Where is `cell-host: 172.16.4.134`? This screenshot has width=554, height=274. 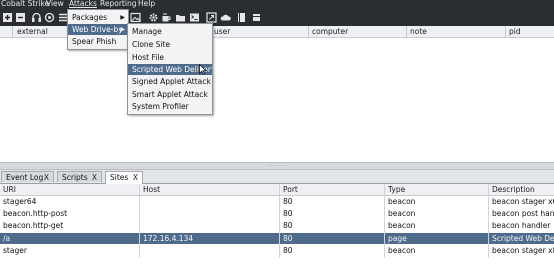 cell-host: 172.16.4.134 is located at coordinates (168, 238).